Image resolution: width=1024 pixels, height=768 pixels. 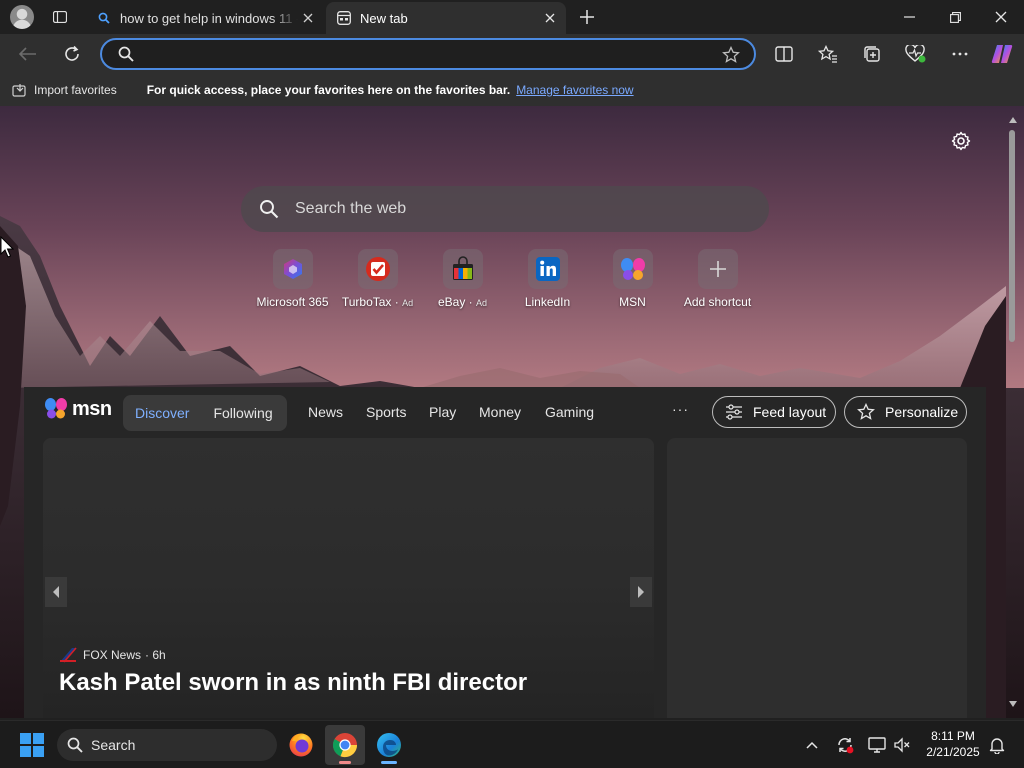 What do you see at coordinates (377, 302) in the screenshot?
I see `shortcut-label: TurboTax · Ad` at bounding box center [377, 302].